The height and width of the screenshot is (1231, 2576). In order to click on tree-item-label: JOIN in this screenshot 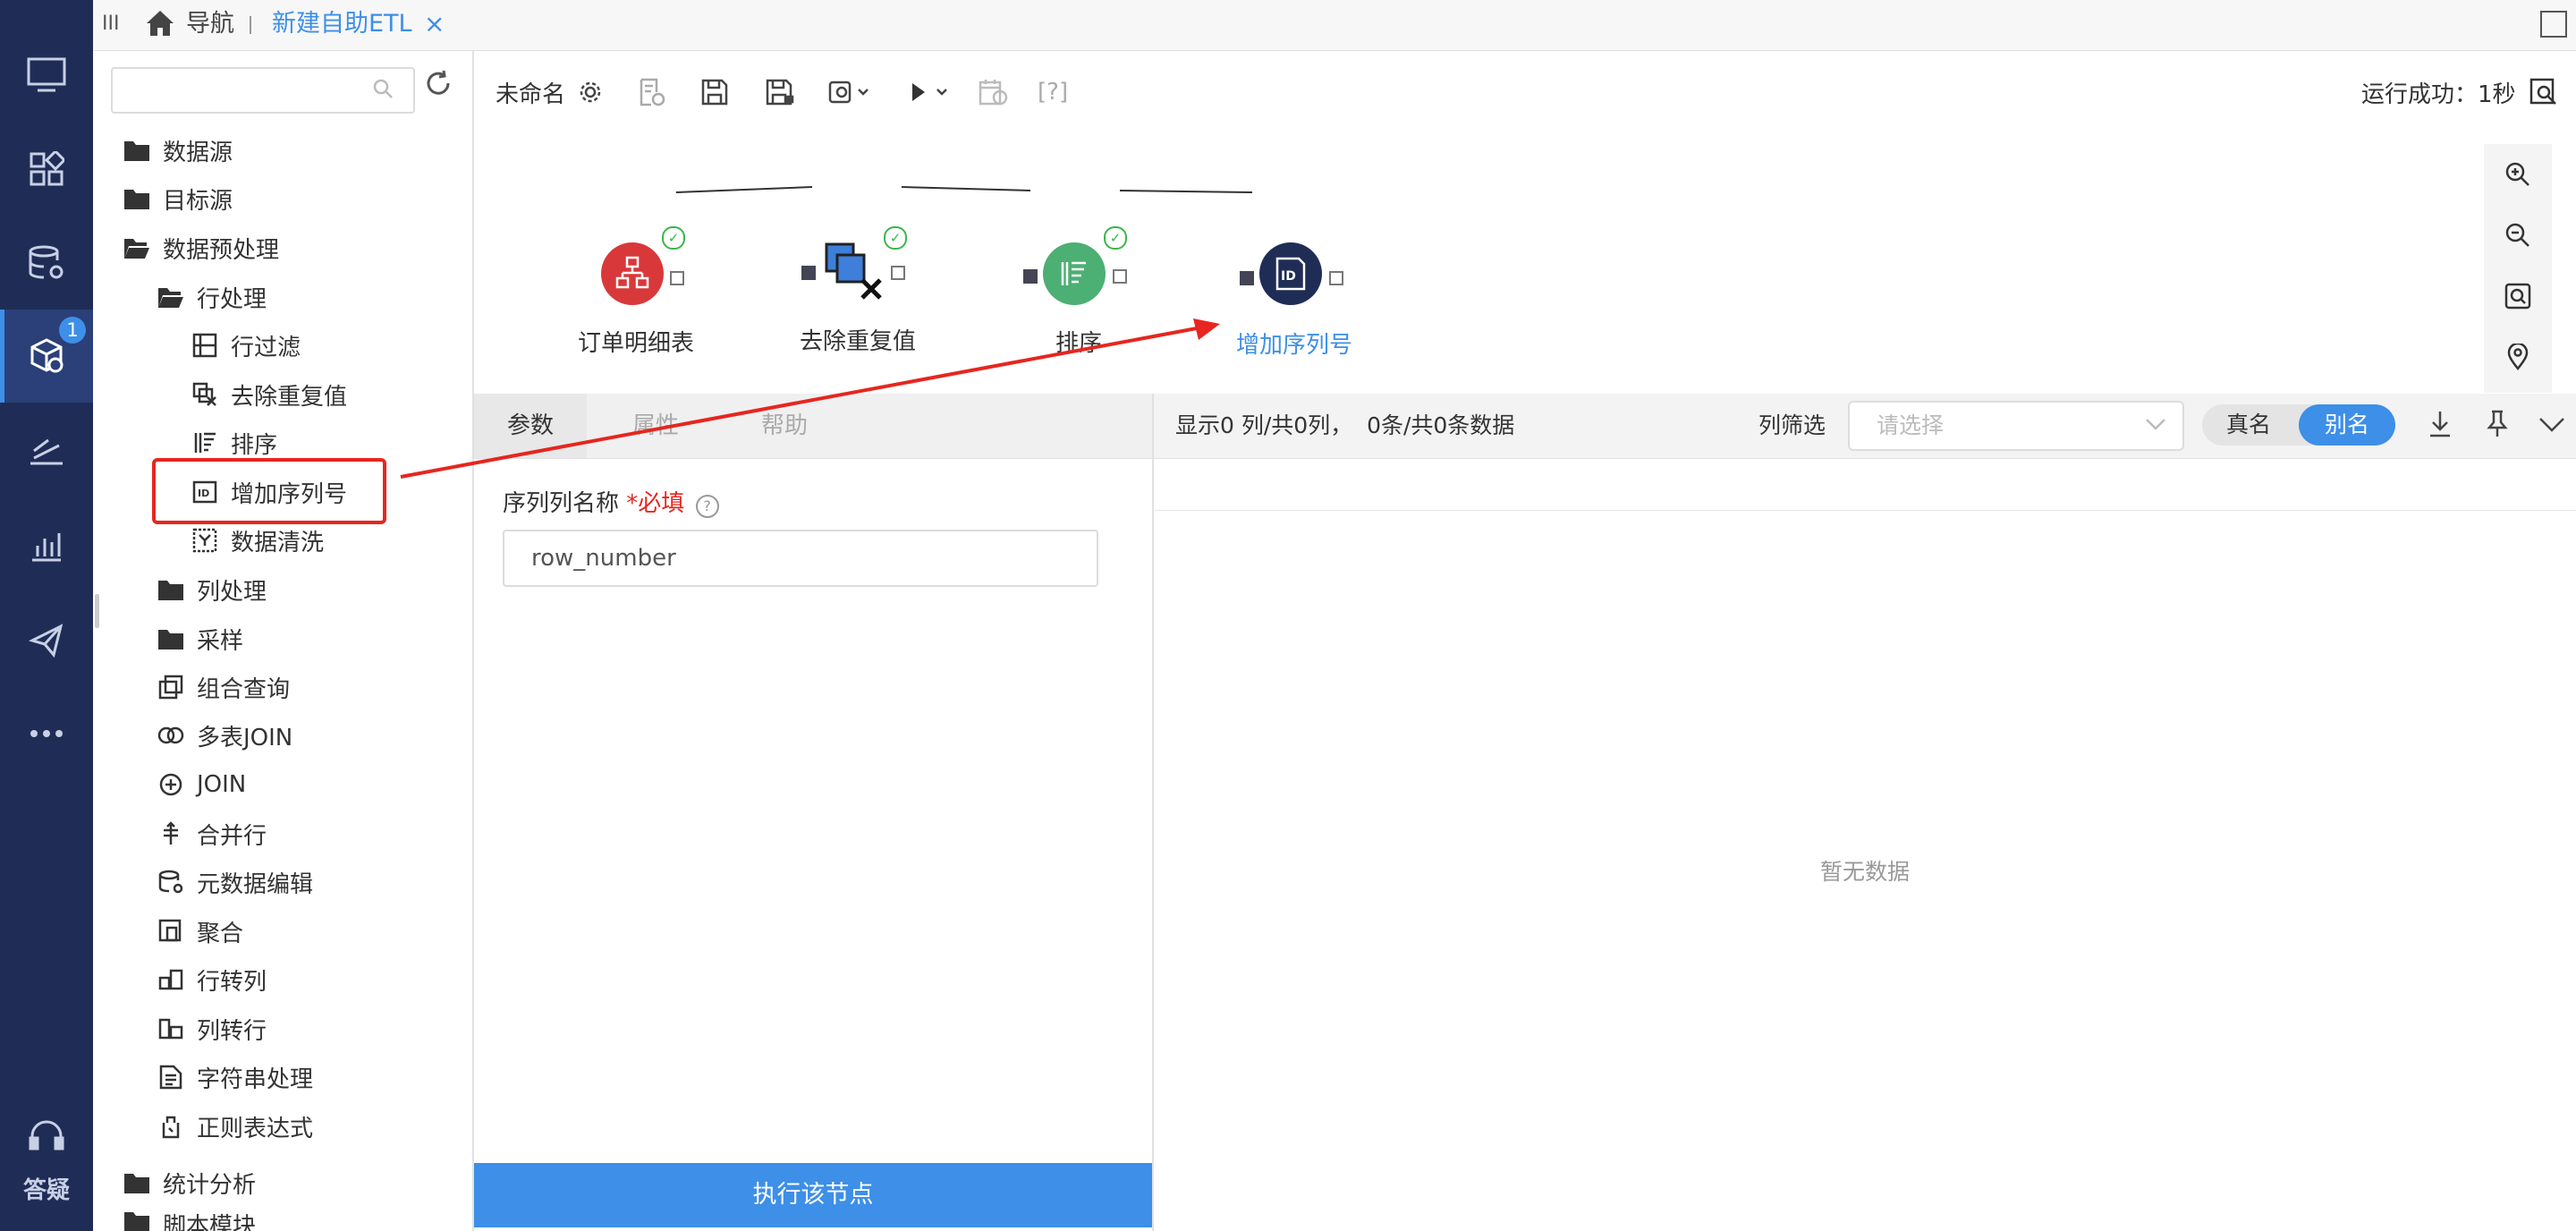, I will do `click(222, 784)`.